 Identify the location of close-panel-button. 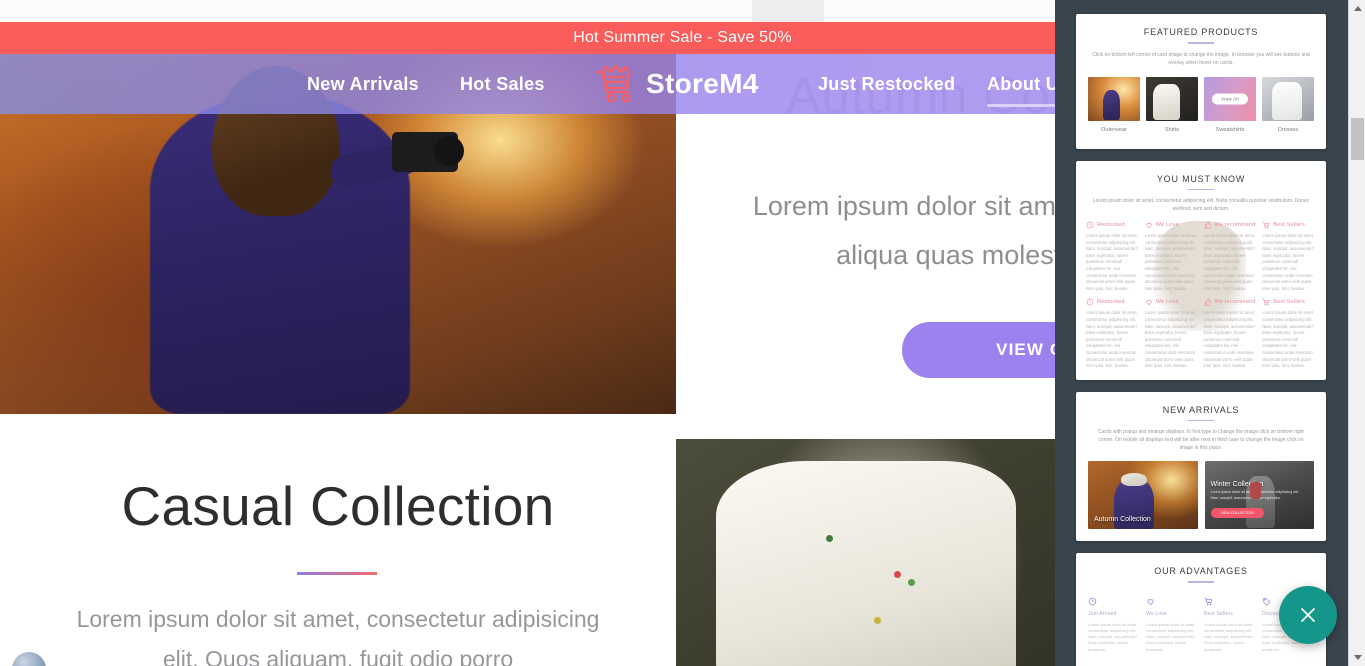
(1308, 615).